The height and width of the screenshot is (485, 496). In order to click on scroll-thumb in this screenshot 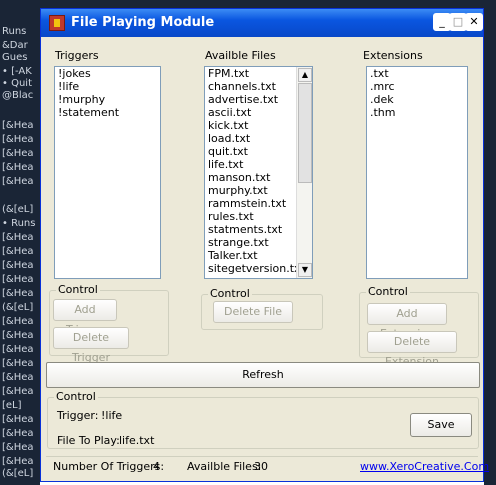, I will do `click(305, 133)`.